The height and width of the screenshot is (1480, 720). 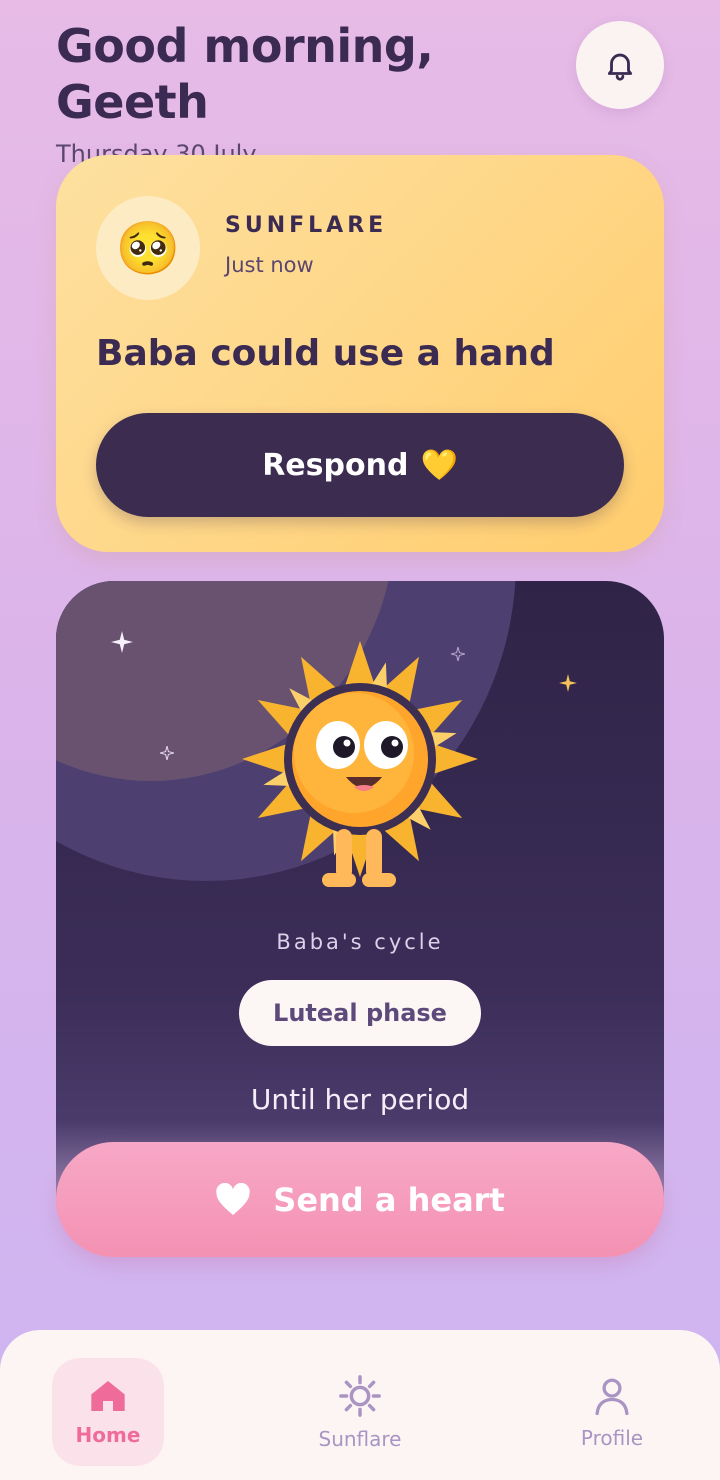 I want to click on nav-profile: Profile, so click(x=612, y=1412).